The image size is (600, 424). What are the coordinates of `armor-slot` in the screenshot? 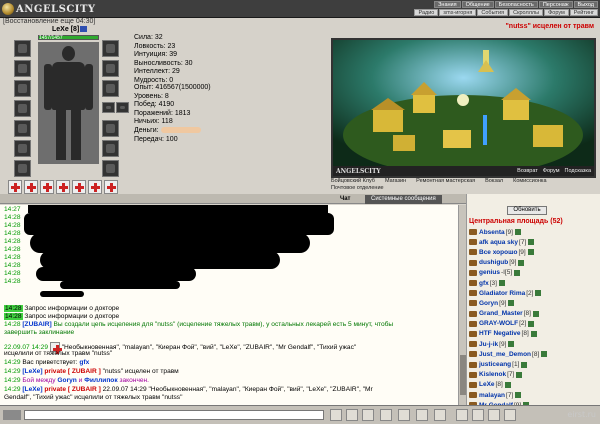 It's located at (22, 128).